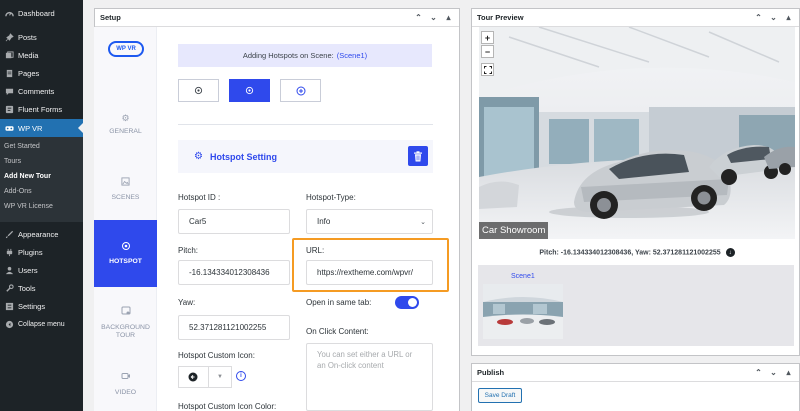 The image size is (800, 411). I want to click on menu-label: Fluent Forms, so click(40, 109).